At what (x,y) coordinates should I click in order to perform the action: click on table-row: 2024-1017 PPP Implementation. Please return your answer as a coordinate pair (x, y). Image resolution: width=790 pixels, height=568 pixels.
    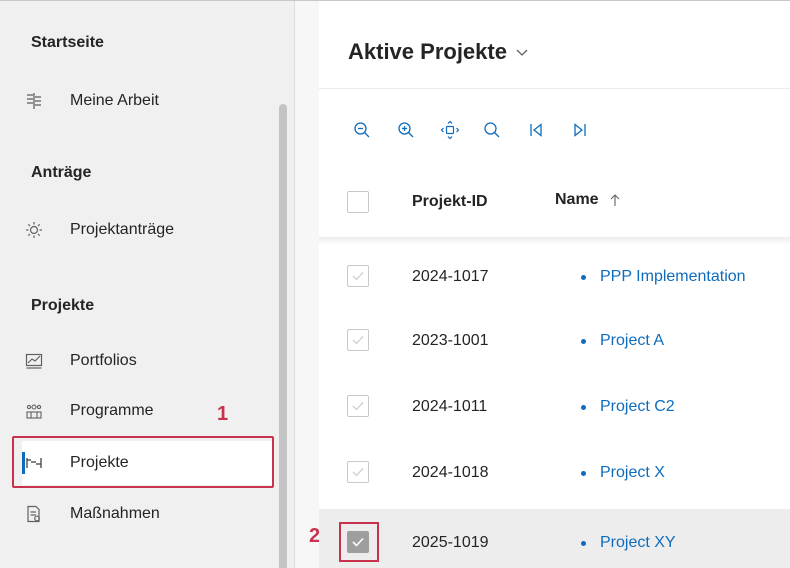
    Looking at the image, I should click on (554, 278).